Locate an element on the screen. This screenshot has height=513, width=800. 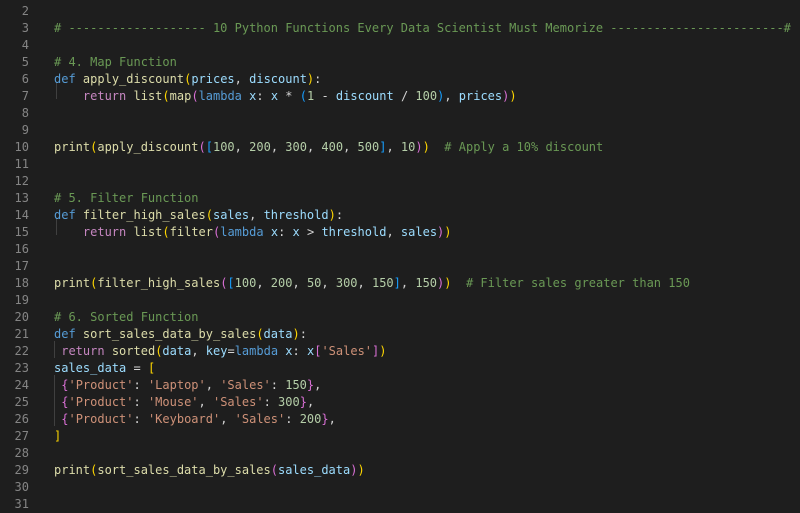
code-line: {'Product': 'Laptop', 'Sales': 150}, is located at coordinates (187, 385).